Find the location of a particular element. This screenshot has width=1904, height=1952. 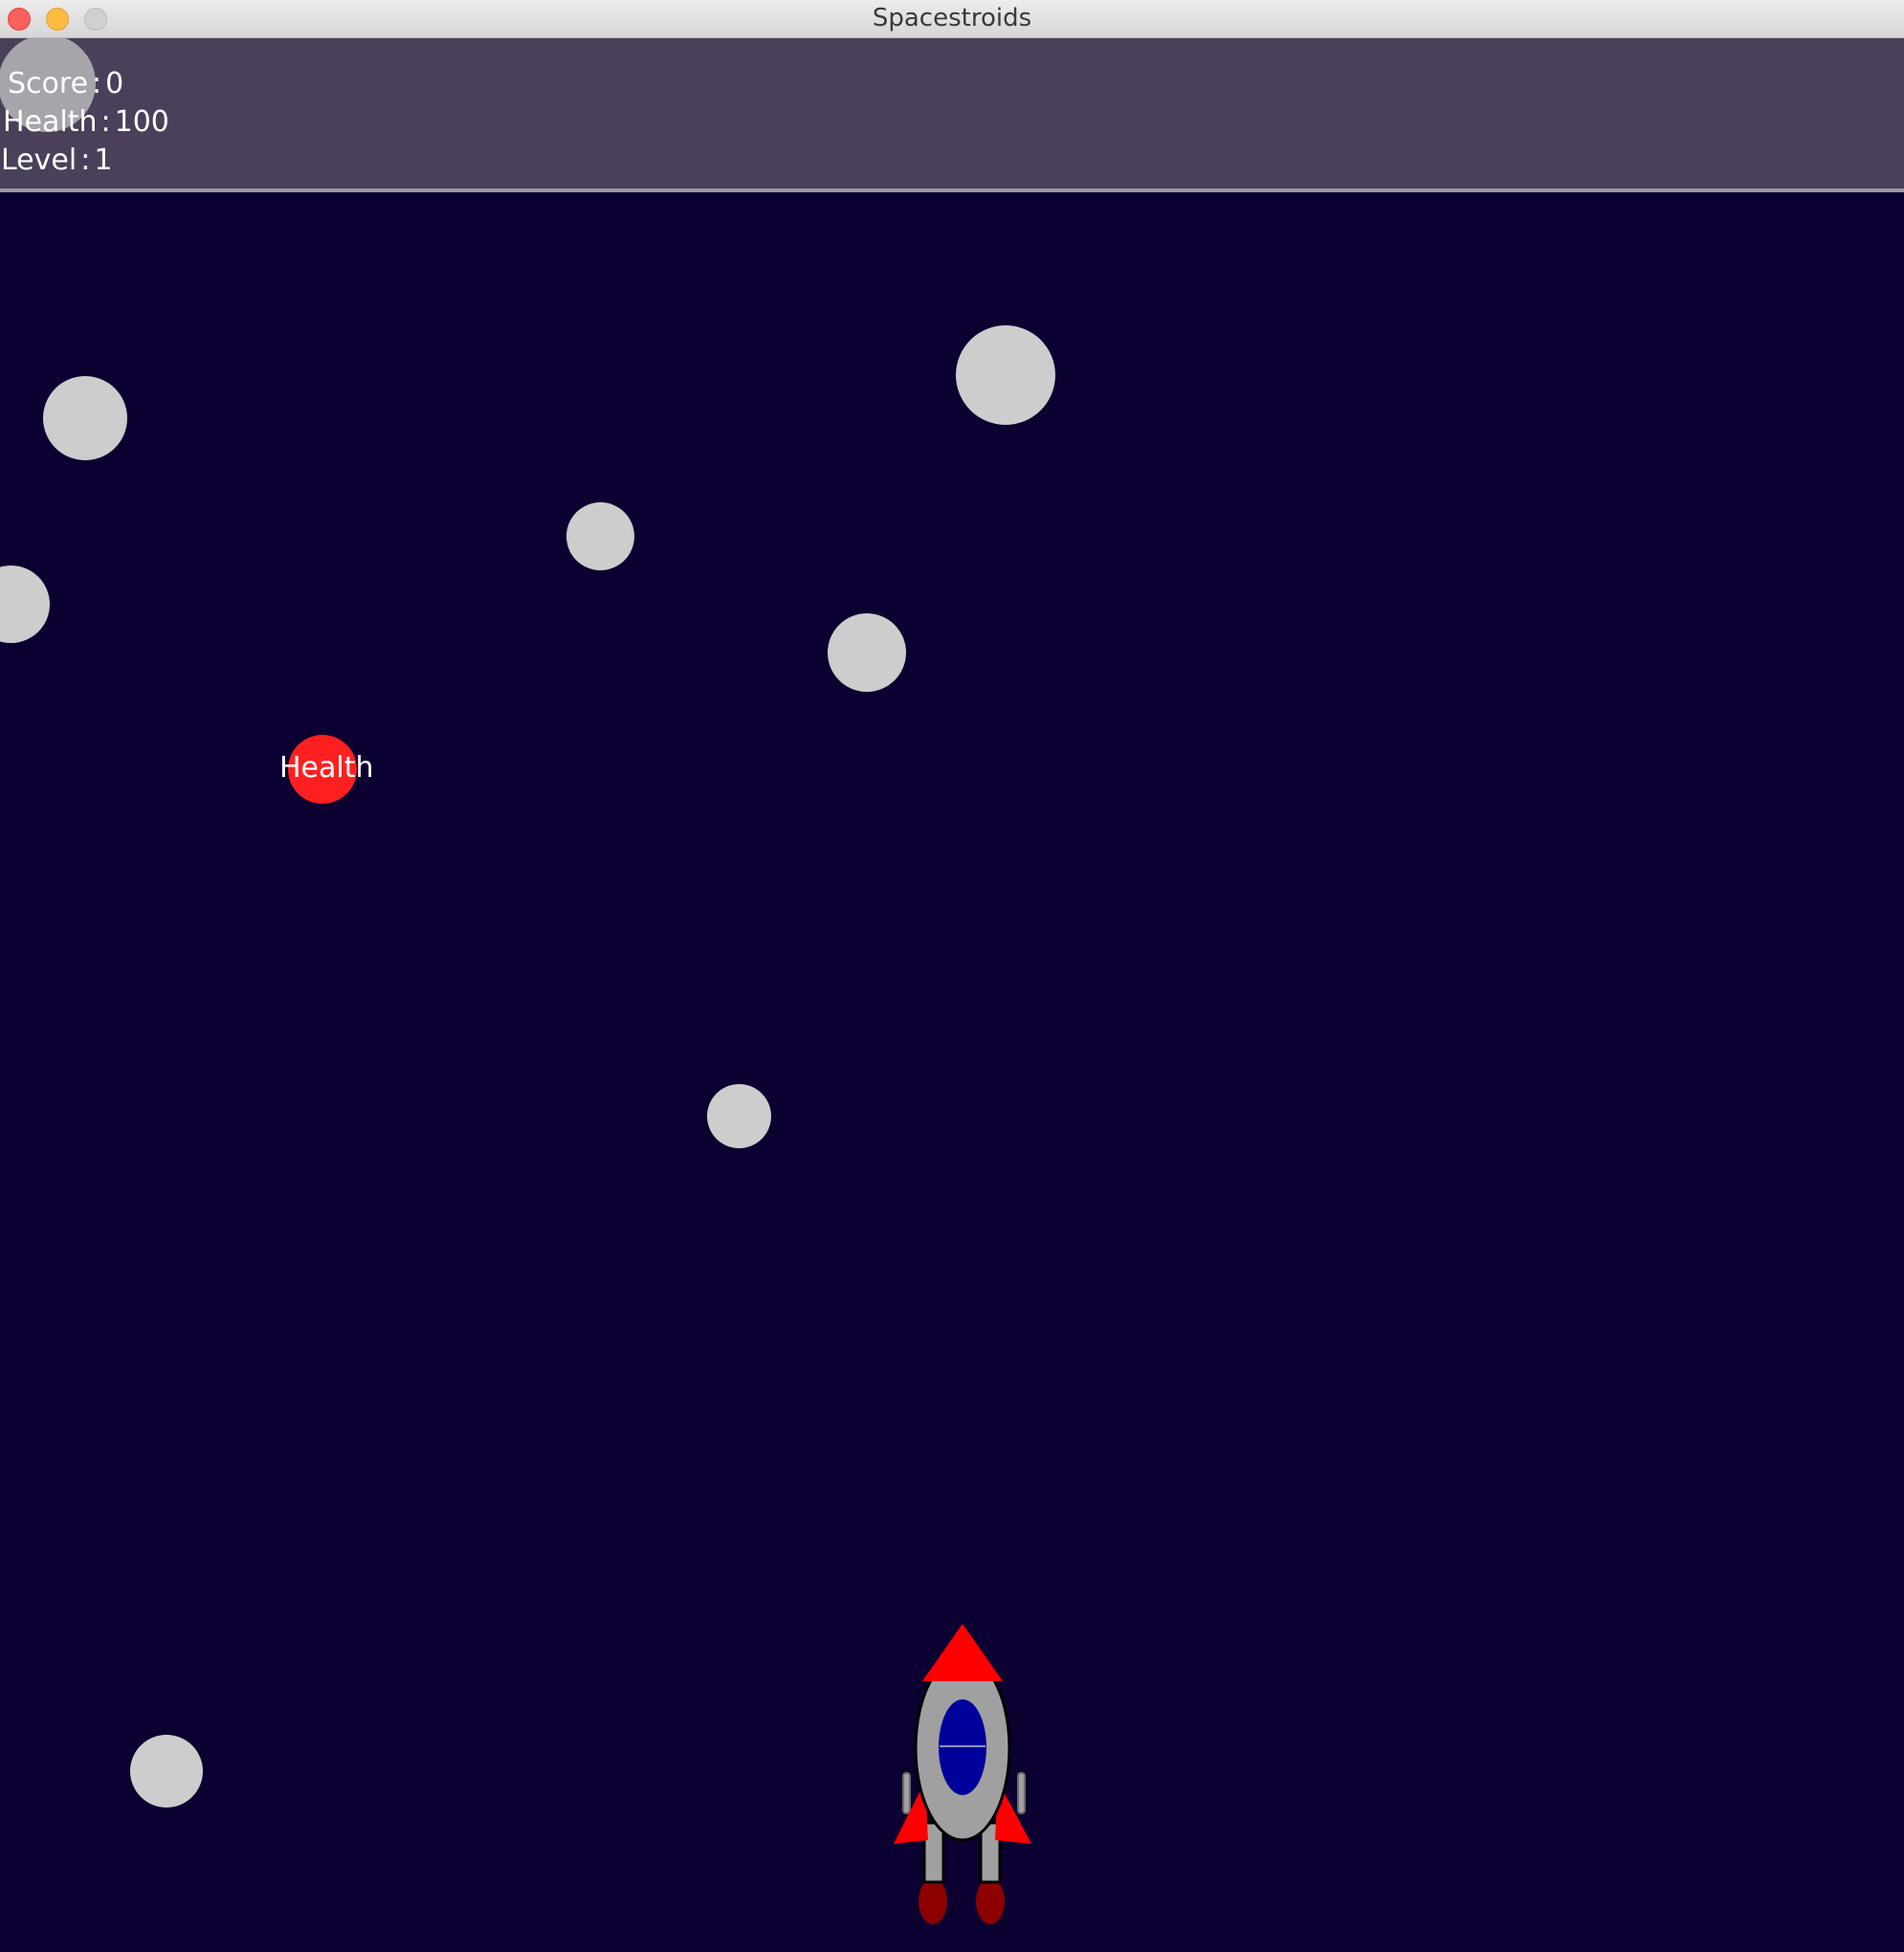

title-bar: Spacestroids is located at coordinates (952, 19).